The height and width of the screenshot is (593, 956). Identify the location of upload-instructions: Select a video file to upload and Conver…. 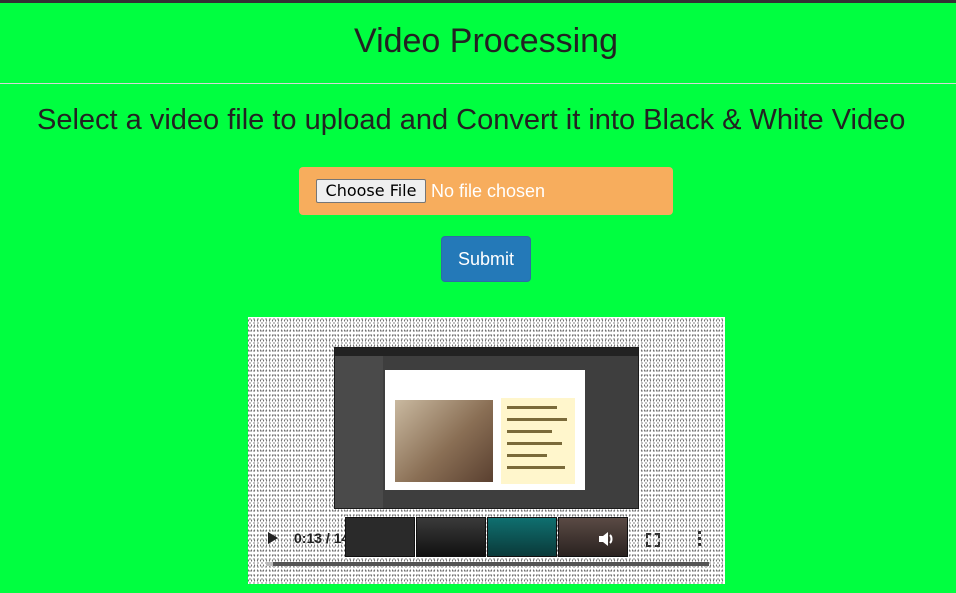
(471, 120).